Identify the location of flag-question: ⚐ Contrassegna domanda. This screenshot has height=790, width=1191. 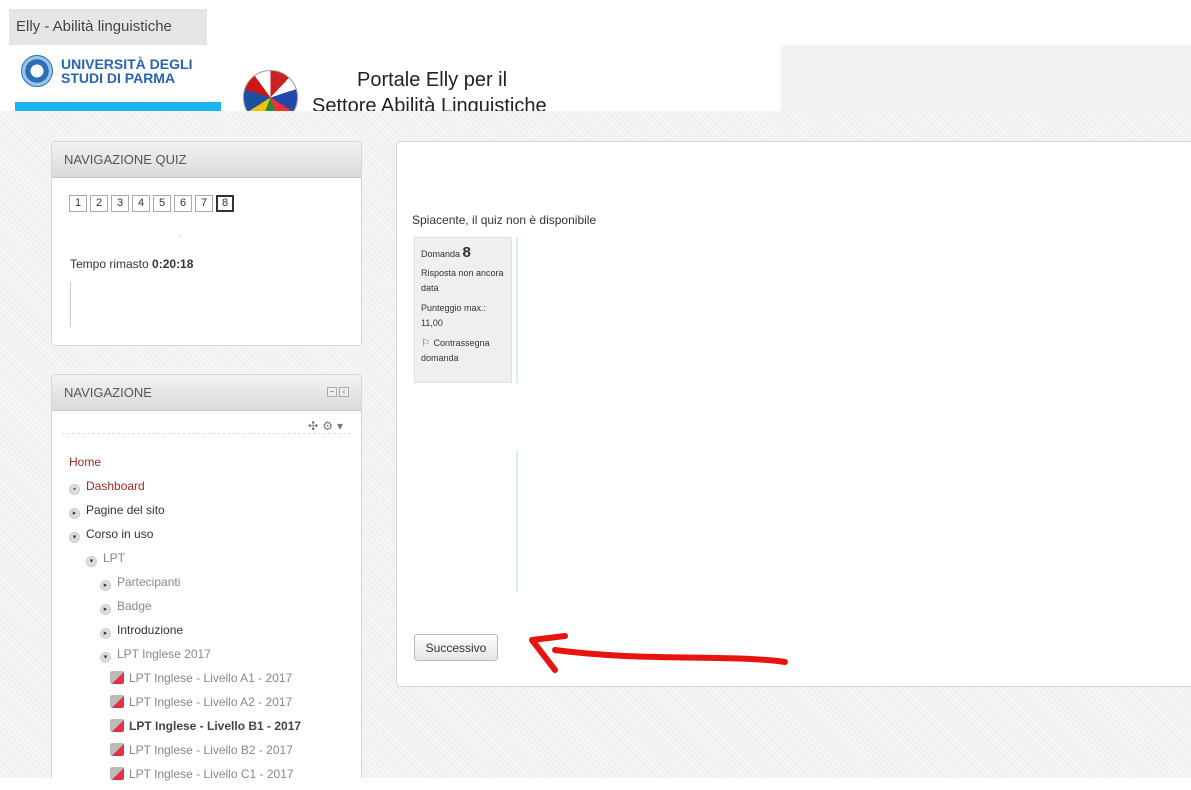
(466, 351).